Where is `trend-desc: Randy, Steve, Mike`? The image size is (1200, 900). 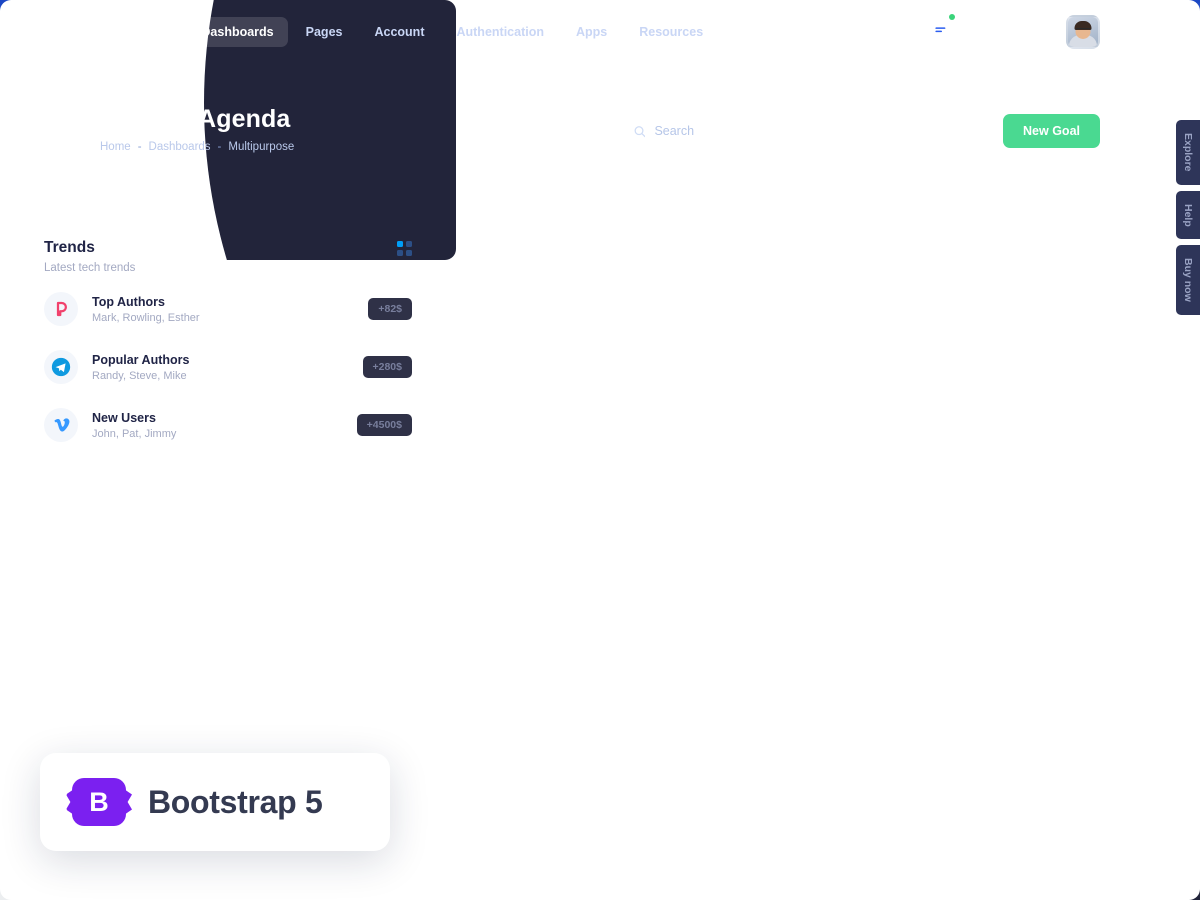
trend-desc: Randy, Steve, Mike is located at coordinates (139, 375).